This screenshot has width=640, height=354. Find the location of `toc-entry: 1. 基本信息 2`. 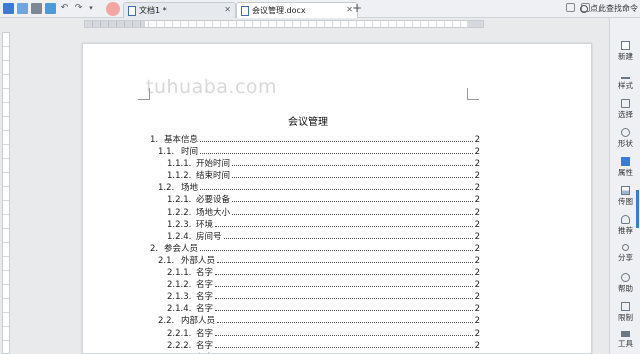

toc-entry: 1. 基本信息 2 is located at coordinates (315, 139).